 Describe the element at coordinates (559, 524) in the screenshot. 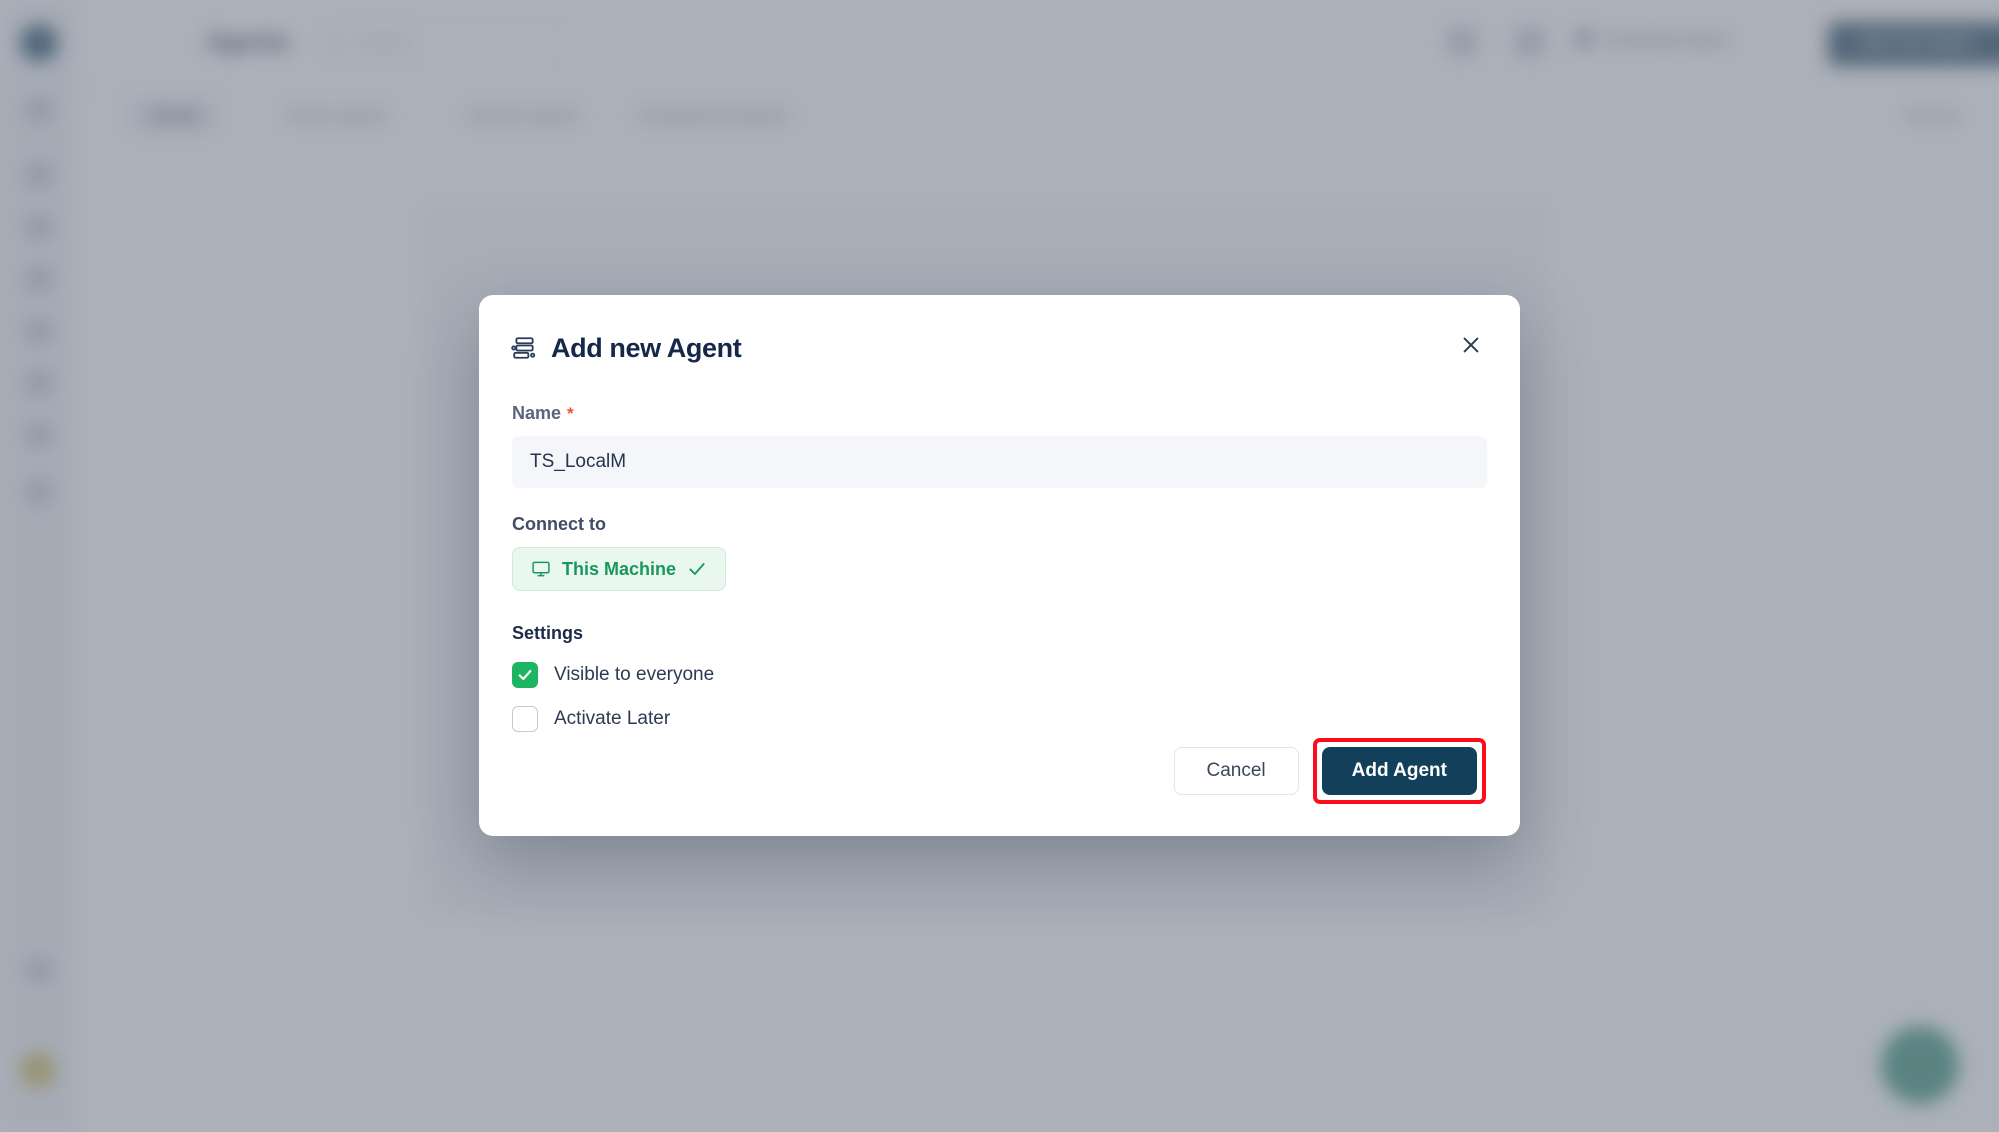

I see `connect-to-label: Connect to` at that location.